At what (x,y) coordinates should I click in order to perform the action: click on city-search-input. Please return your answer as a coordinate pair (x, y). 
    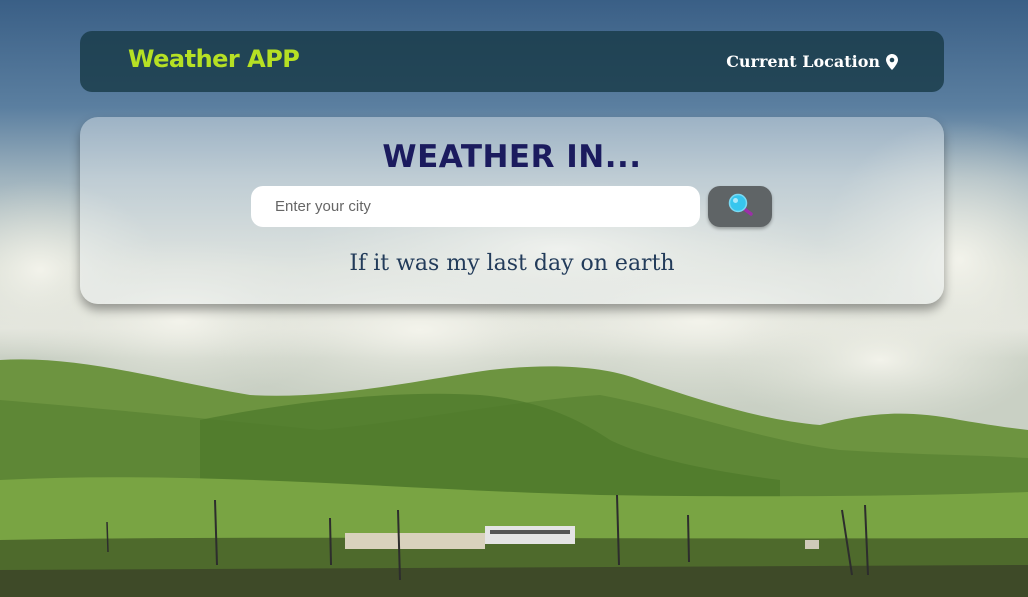
    Looking at the image, I should click on (475, 206).